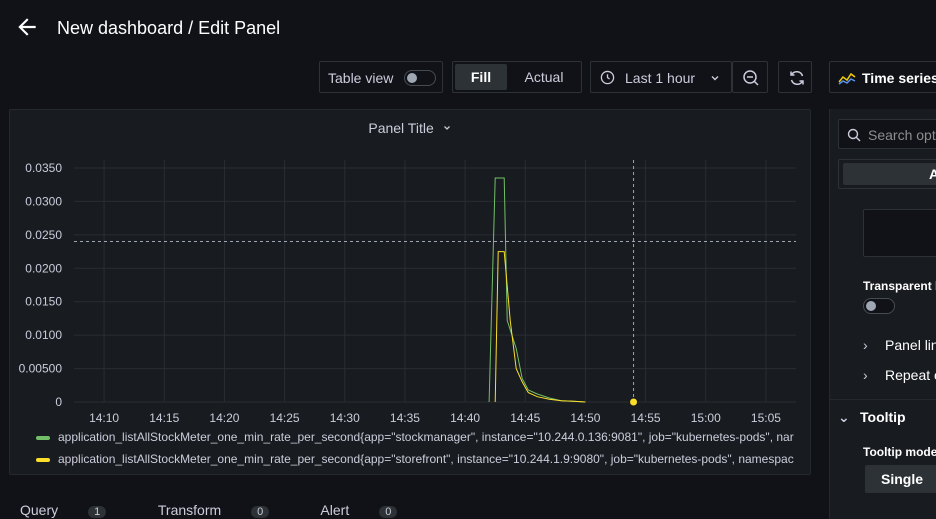 This screenshot has width=936, height=519. I want to click on fill-actual-radio-group: Fill Actual, so click(517, 77).